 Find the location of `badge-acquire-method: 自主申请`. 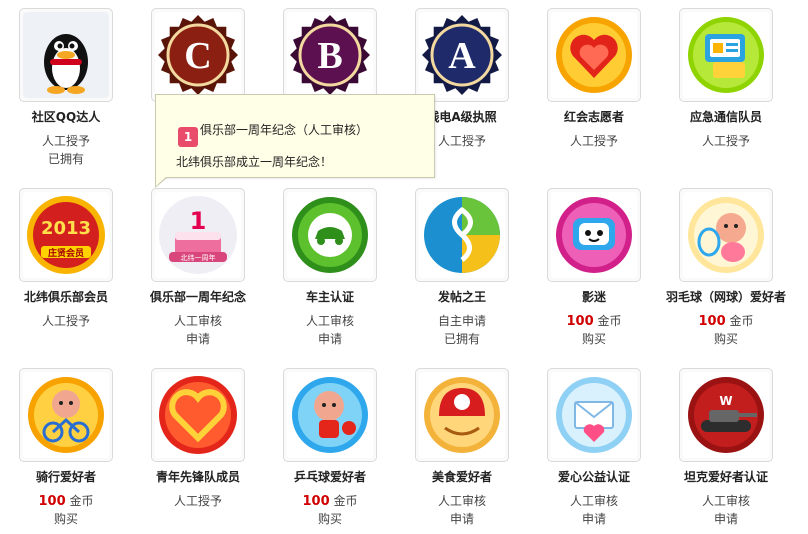

badge-acquire-method: 自主申请 is located at coordinates (461, 321).